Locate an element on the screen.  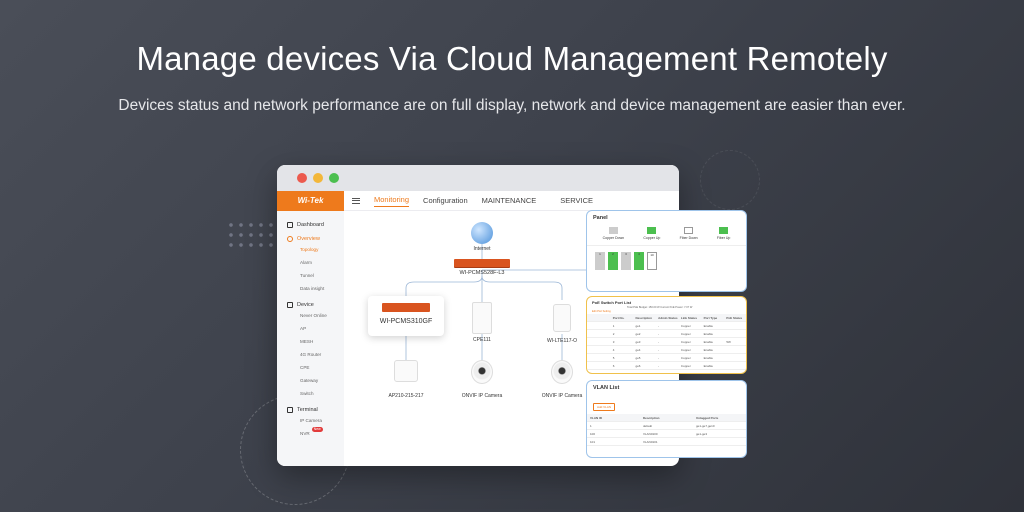
port-1: 1 is located at coordinates (600, 261).